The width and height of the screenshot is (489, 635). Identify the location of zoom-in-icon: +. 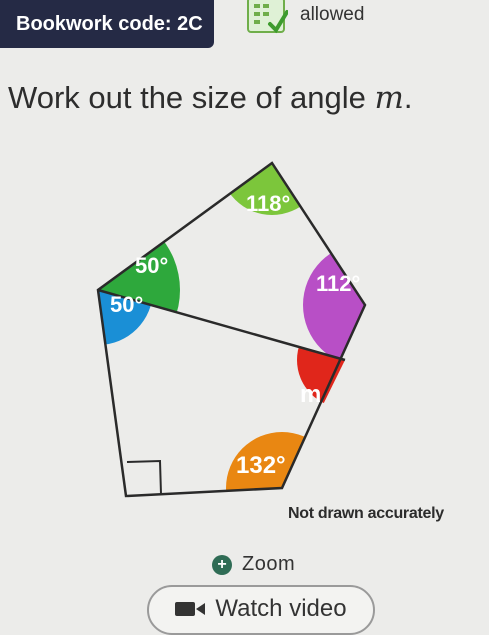
(222, 564).